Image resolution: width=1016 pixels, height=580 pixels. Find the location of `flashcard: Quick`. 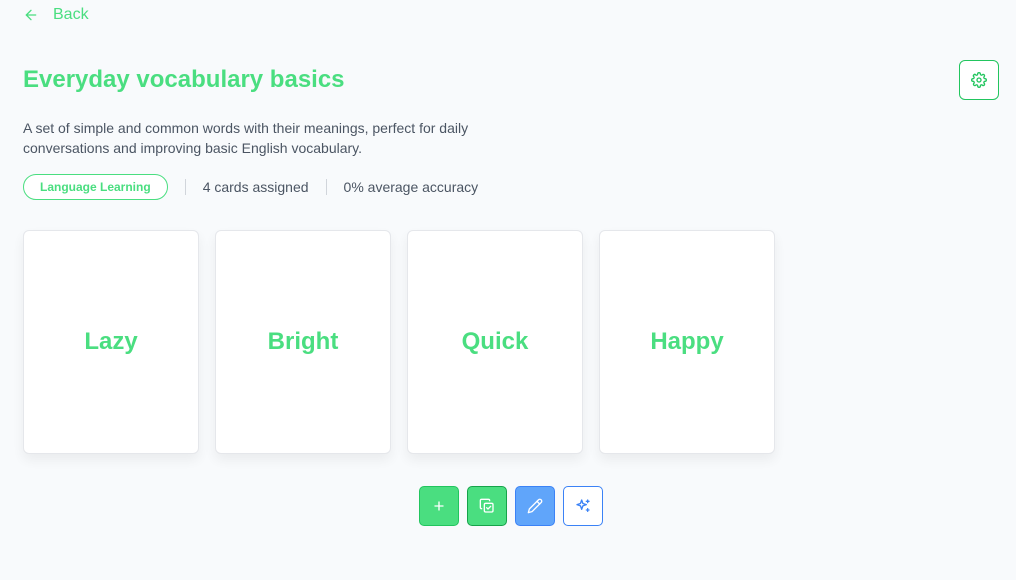

flashcard: Quick is located at coordinates (495, 342).